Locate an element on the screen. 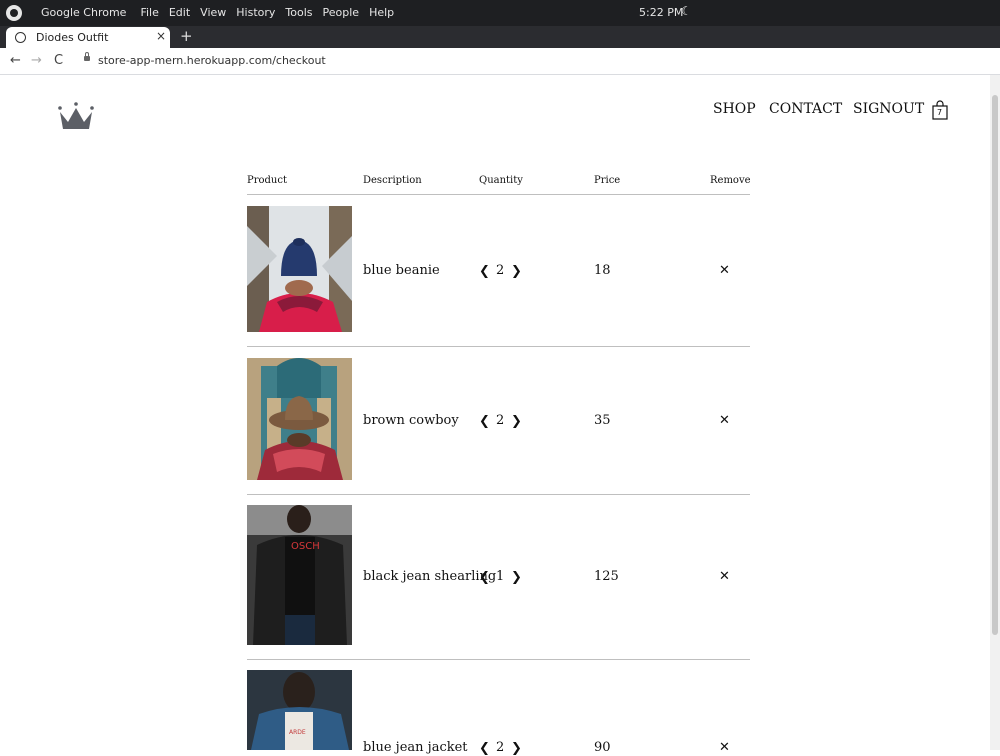 The height and width of the screenshot is (756, 1000). back-button: ← is located at coordinates (15, 60).